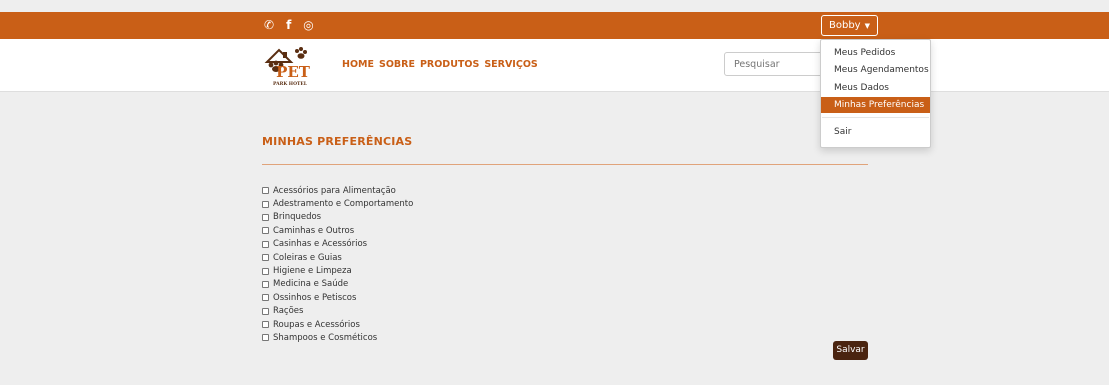  I want to click on preference-label: Higiene e Limpeza, so click(312, 271).